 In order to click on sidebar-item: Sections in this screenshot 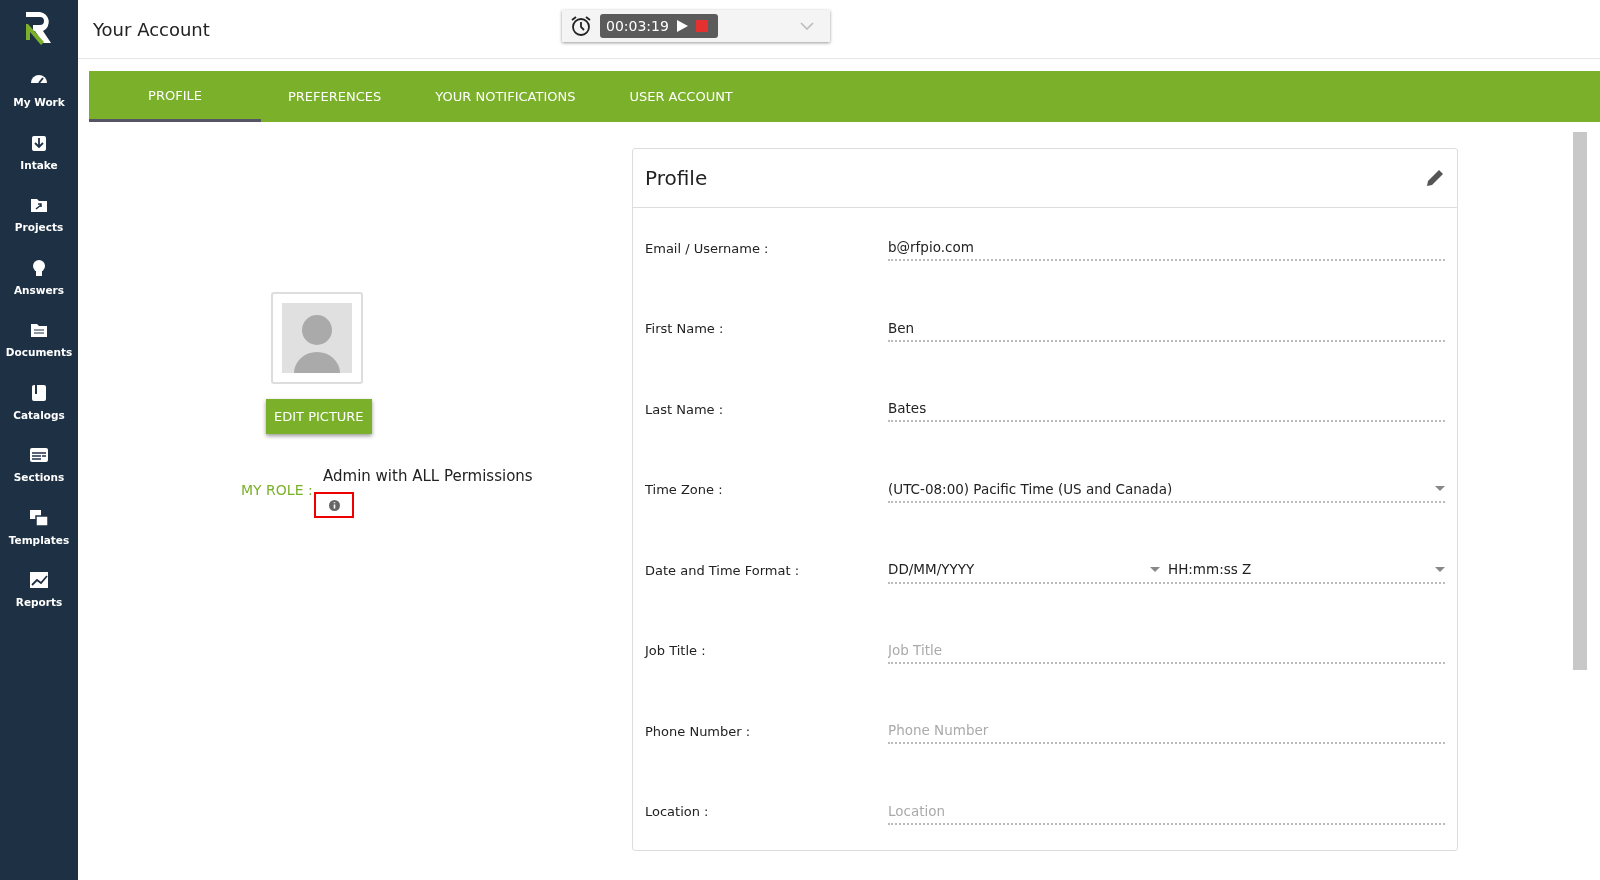, I will do `click(39, 476)`.